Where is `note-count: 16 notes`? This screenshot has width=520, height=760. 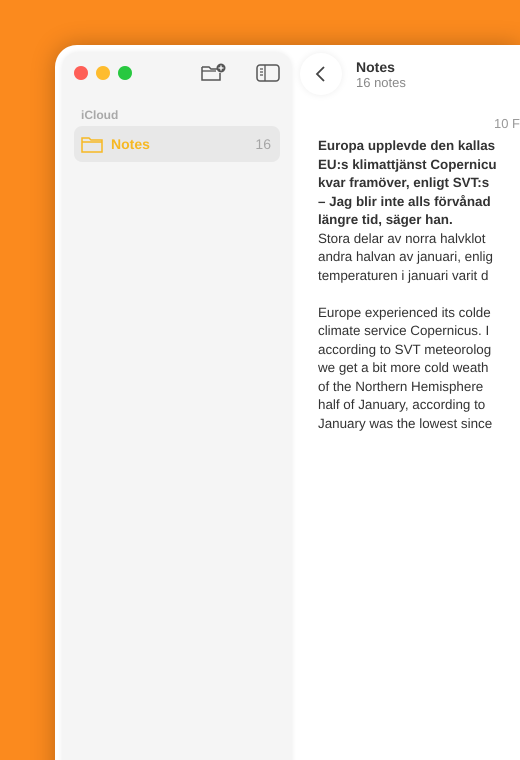 note-count: 16 notes is located at coordinates (381, 82).